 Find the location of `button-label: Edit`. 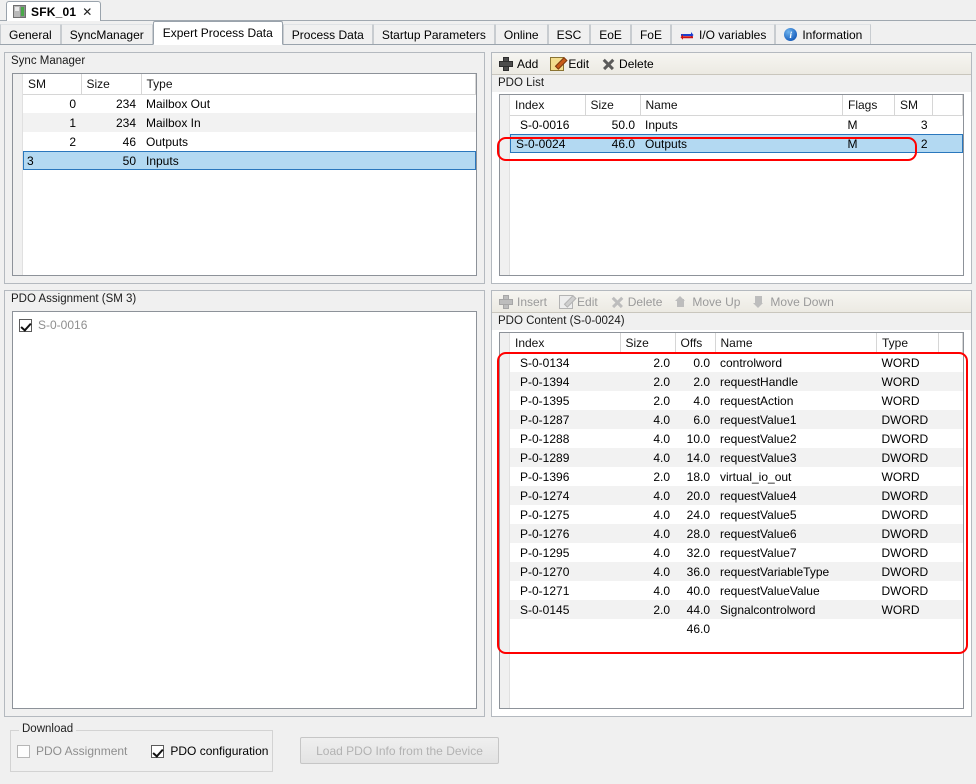

button-label: Edit is located at coordinates (587, 301).